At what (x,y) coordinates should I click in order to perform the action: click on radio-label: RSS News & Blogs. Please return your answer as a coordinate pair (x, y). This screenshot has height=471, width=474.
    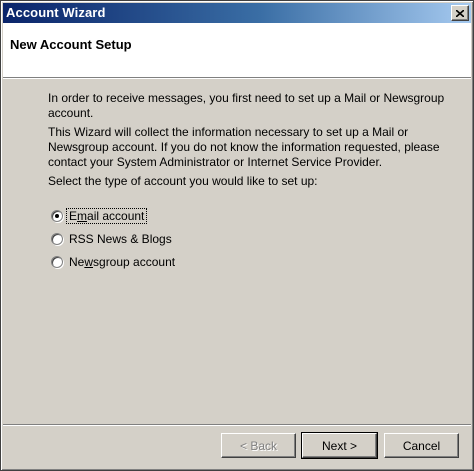
    Looking at the image, I should click on (120, 239).